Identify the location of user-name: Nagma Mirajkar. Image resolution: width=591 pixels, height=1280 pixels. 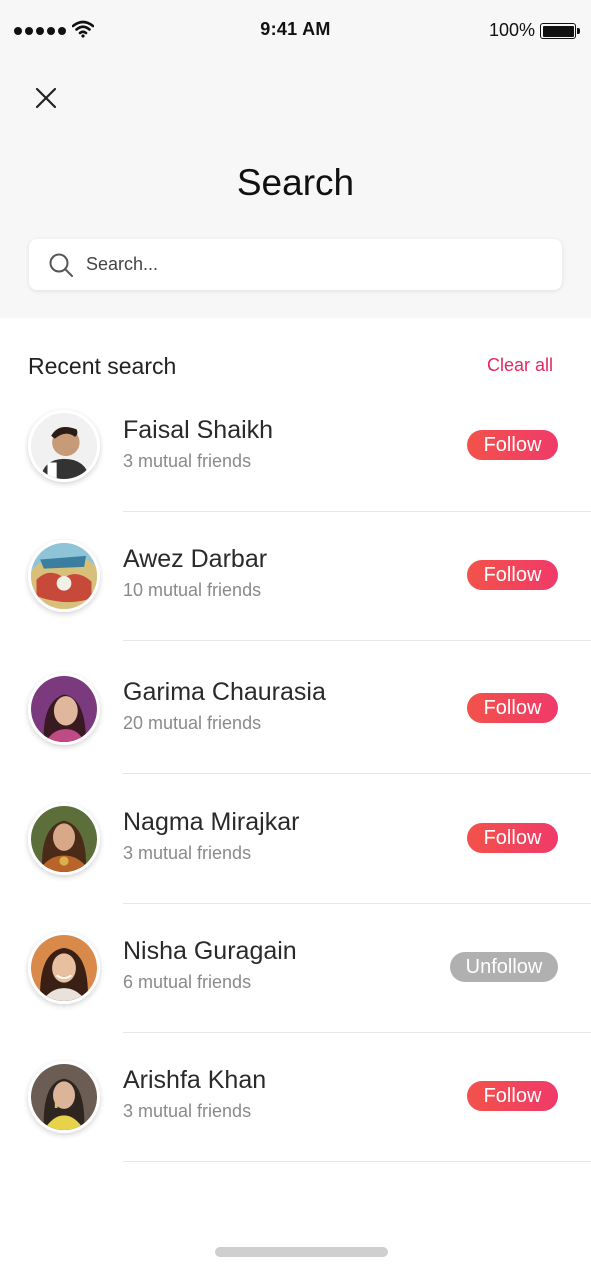
(211, 822).